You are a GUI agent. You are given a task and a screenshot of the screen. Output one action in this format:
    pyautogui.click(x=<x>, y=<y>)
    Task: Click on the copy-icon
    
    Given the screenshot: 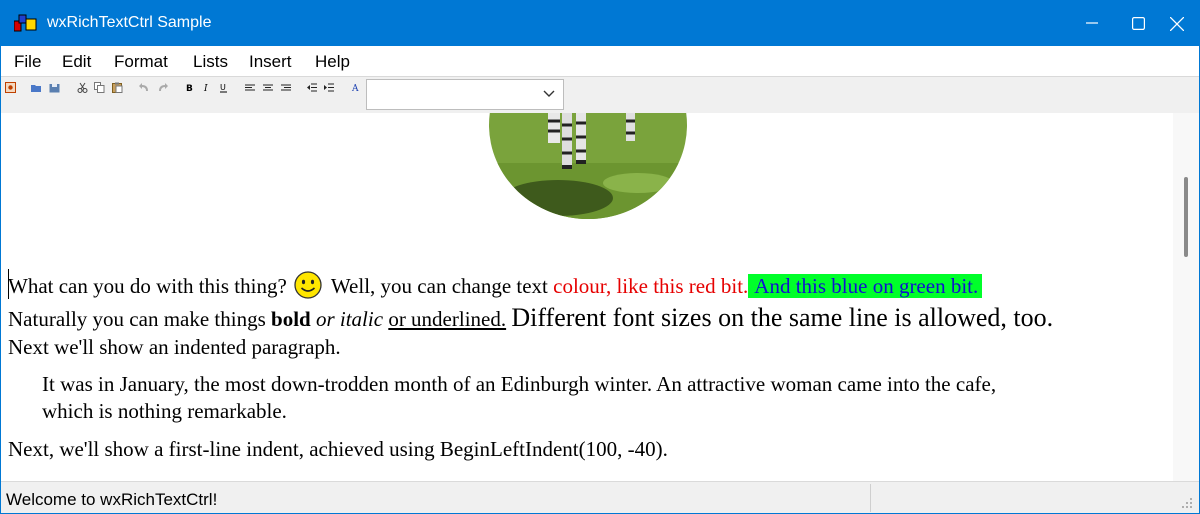 What is the action you would take?
    pyautogui.click(x=99, y=87)
    